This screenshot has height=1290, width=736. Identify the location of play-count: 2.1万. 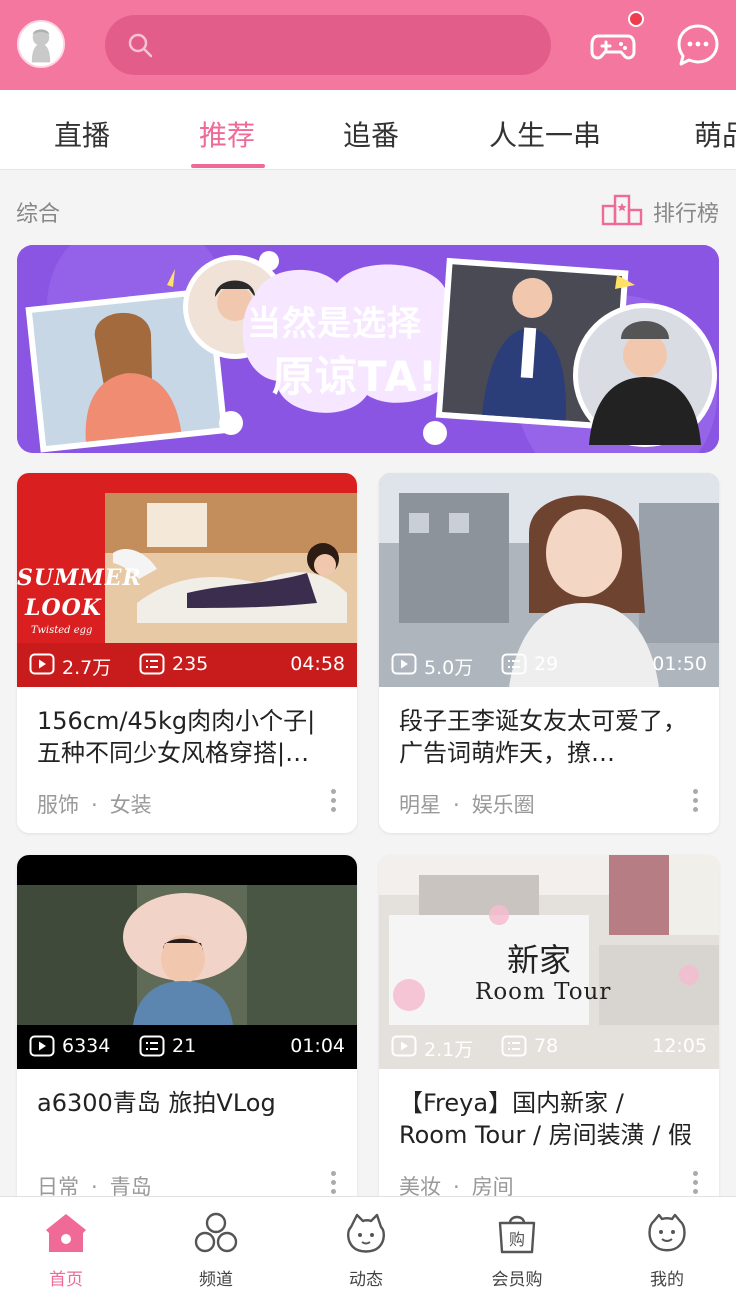
(449, 1050).